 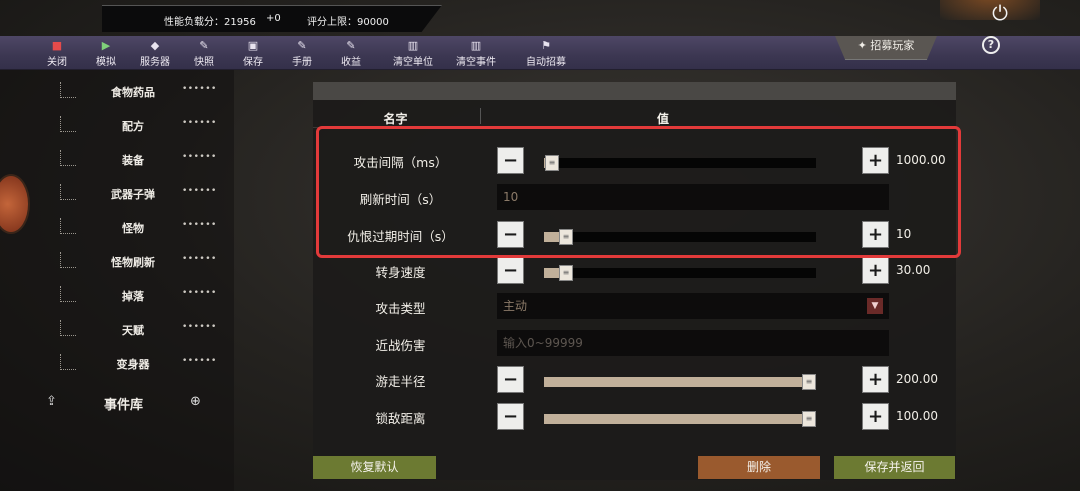 I want to click on selected-option: 主动, so click(x=515, y=306).